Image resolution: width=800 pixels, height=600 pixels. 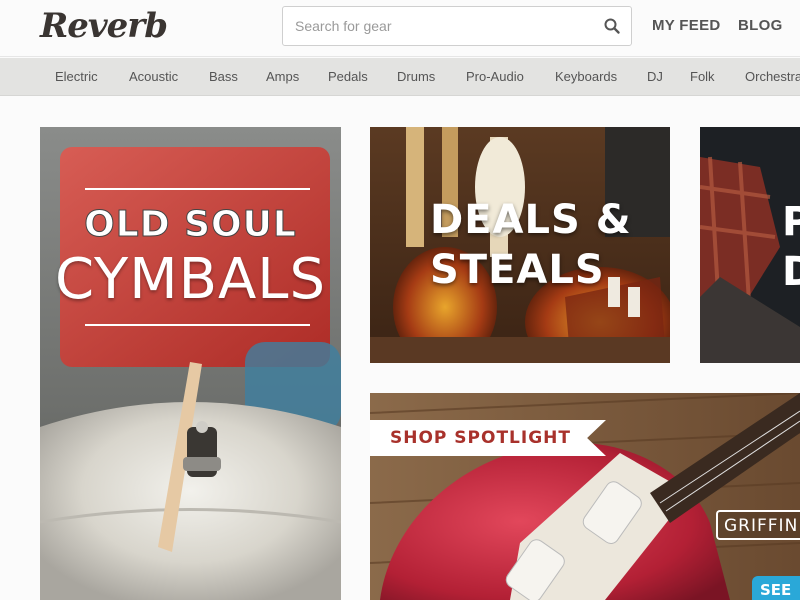 I want to click on see-button-label: SEE, so click(x=776, y=590).